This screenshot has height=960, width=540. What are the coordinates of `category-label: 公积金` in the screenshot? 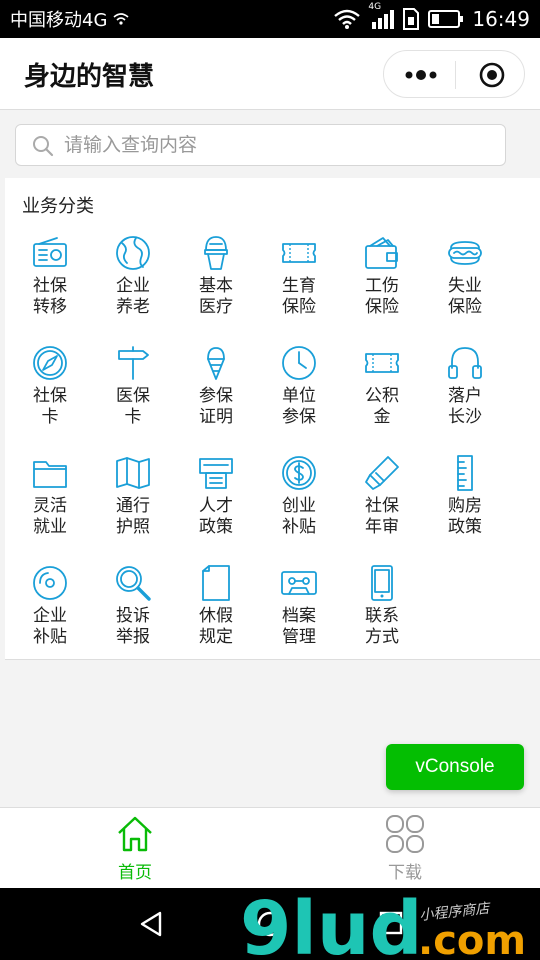 It's located at (382, 407).